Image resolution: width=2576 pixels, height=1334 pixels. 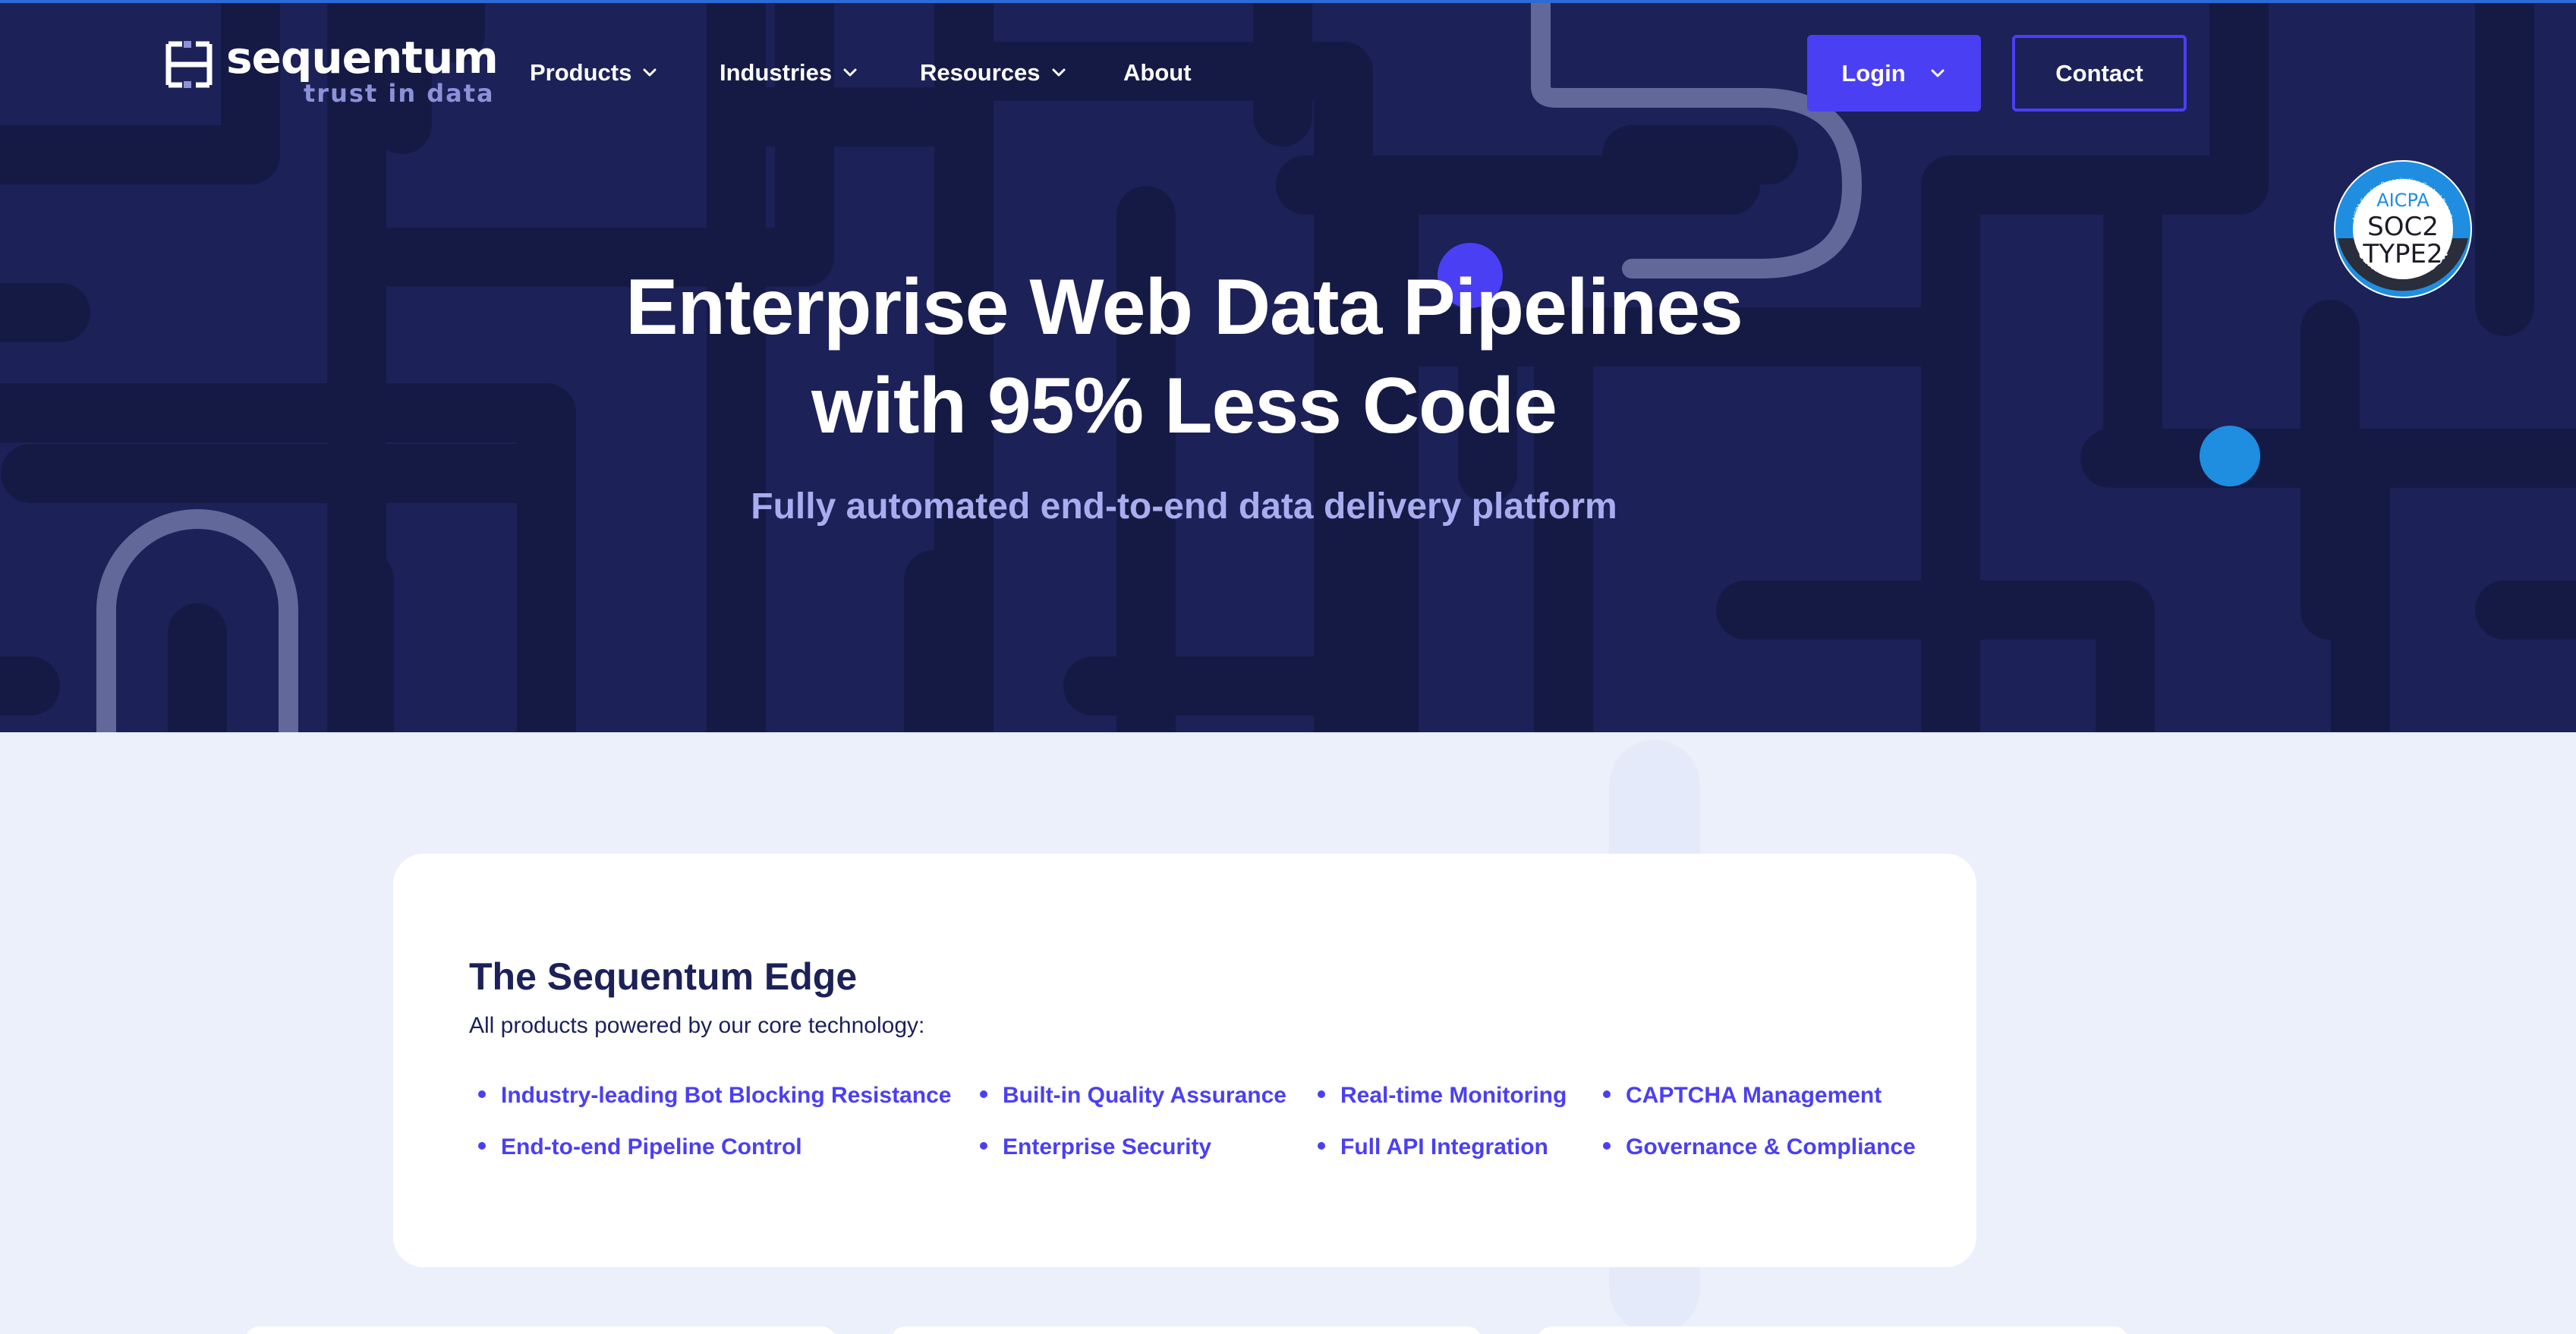 What do you see at coordinates (189, 64) in the screenshot?
I see `logo-mark-icon` at bounding box center [189, 64].